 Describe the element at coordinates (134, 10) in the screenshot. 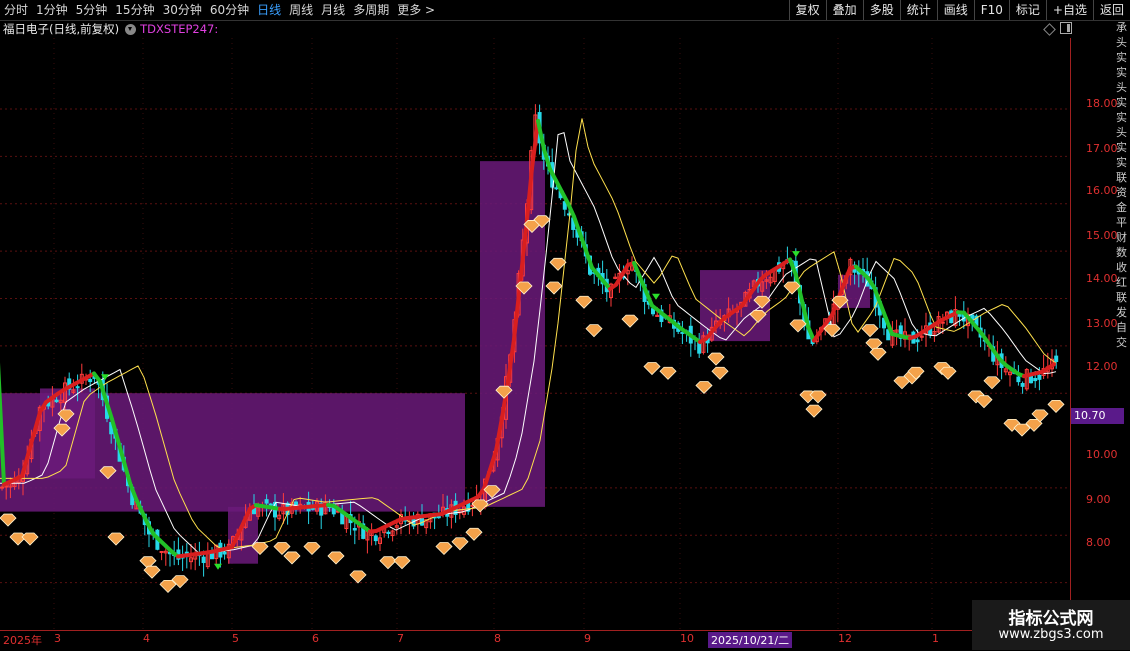

I see `tab-period-3: 15分钟` at that location.